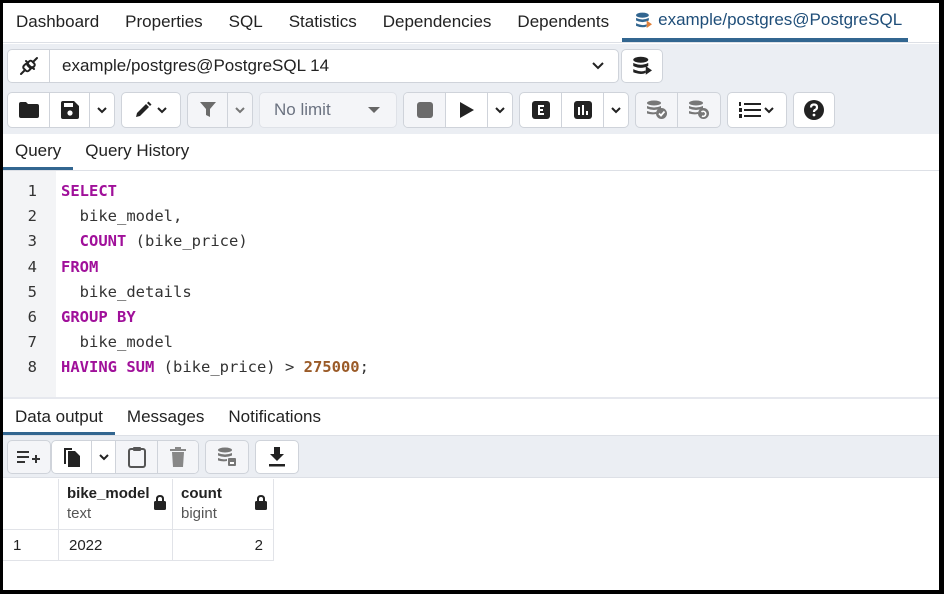 The width and height of the screenshot is (944, 594). I want to click on row-limit-value: No limit, so click(302, 109).